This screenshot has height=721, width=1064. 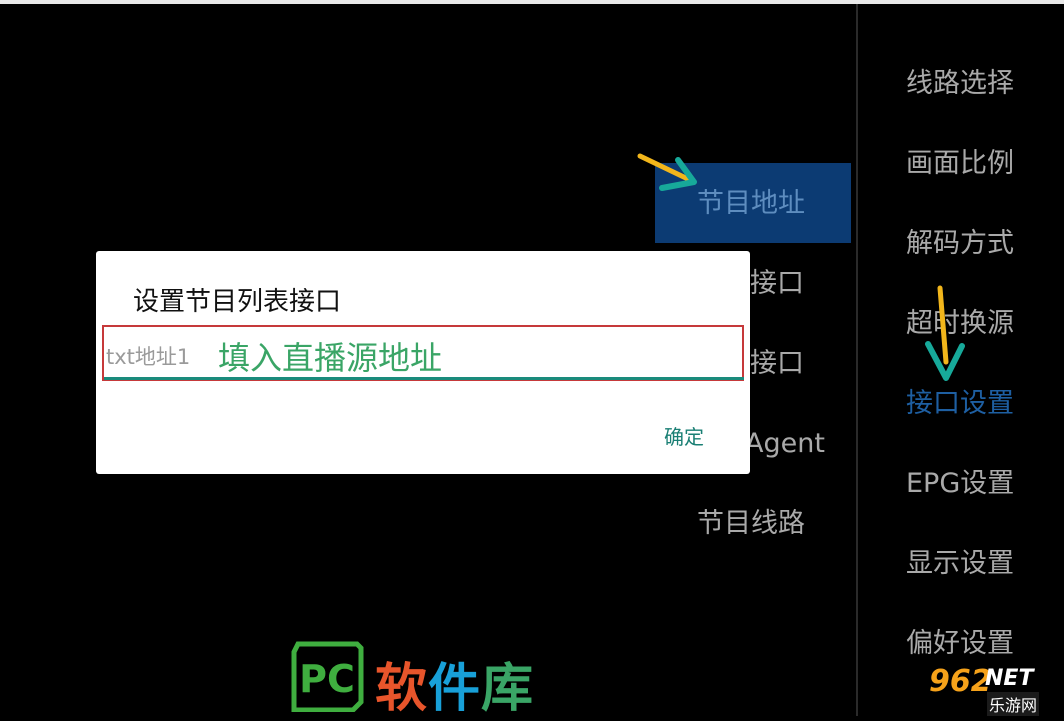 I want to click on arrow-pointing-submenu-icon, so click(x=667, y=172).